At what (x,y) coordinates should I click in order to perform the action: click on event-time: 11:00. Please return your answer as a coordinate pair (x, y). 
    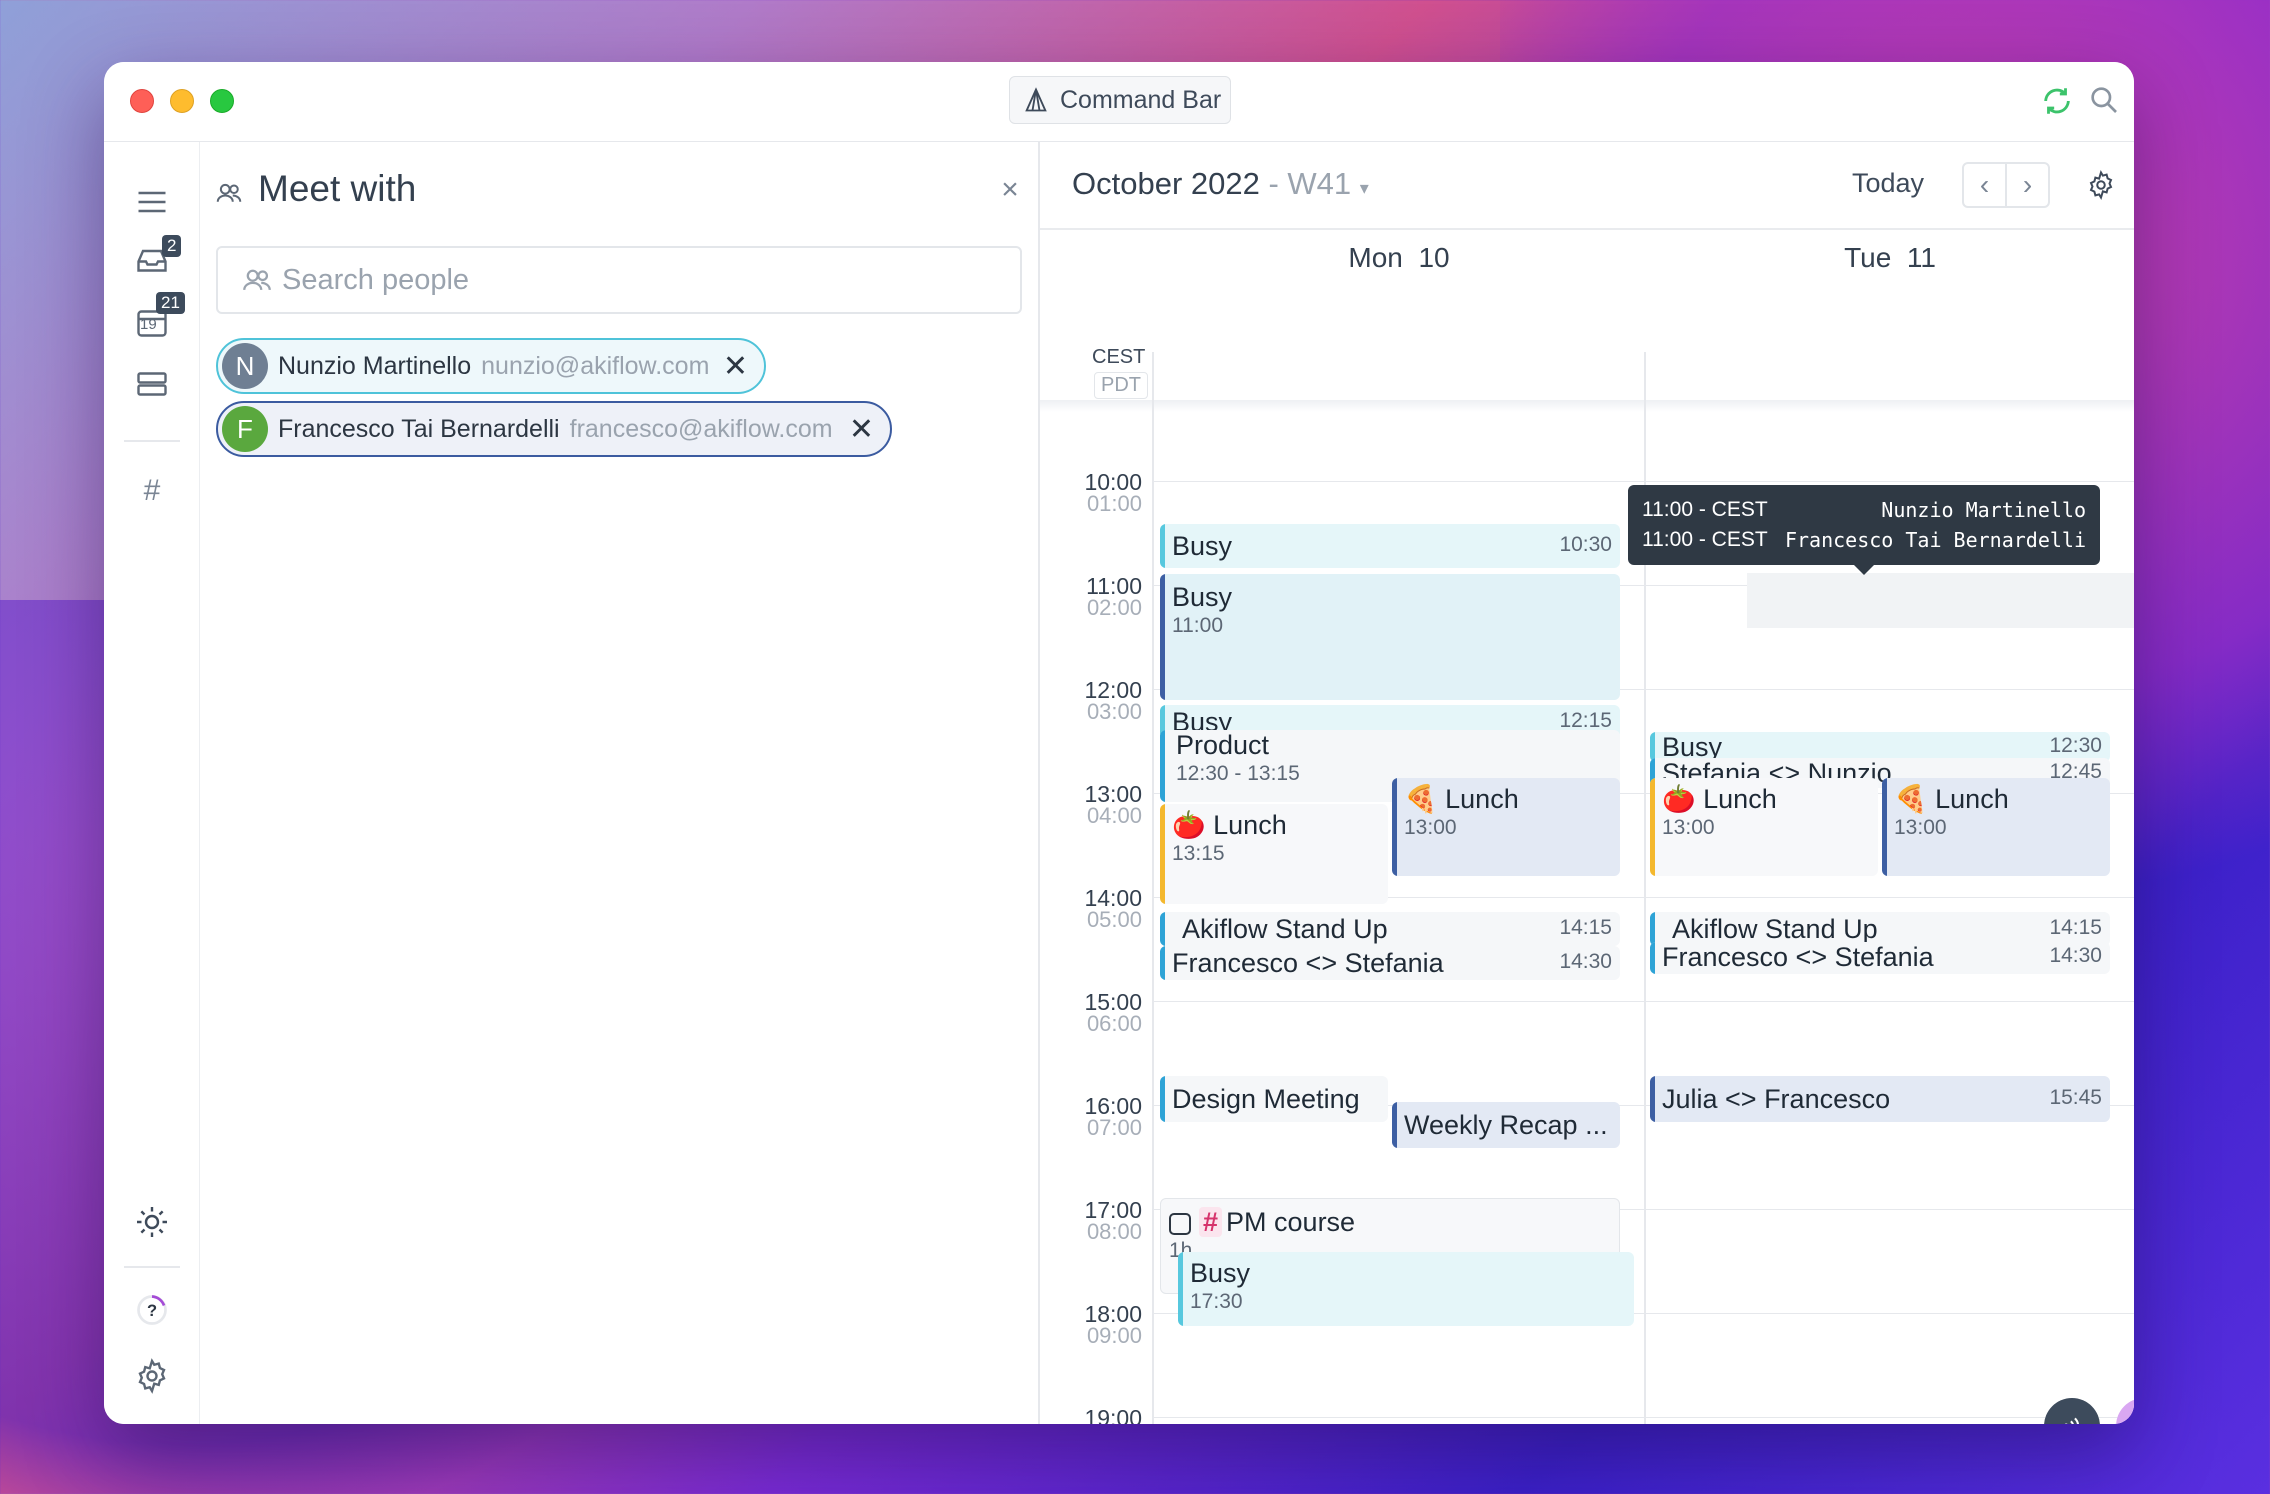
    Looking at the image, I should click on (1197, 625).